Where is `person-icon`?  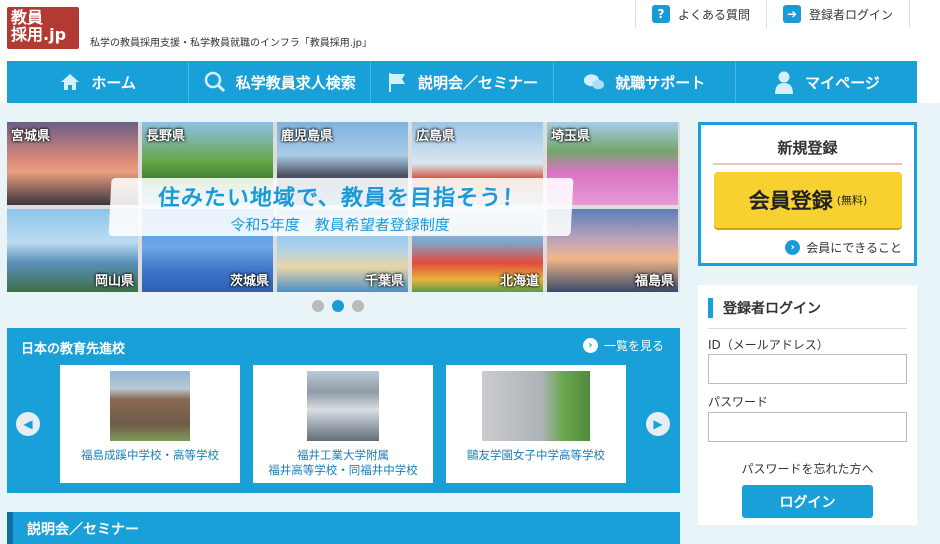 person-icon is located at coordinates (784, 82).